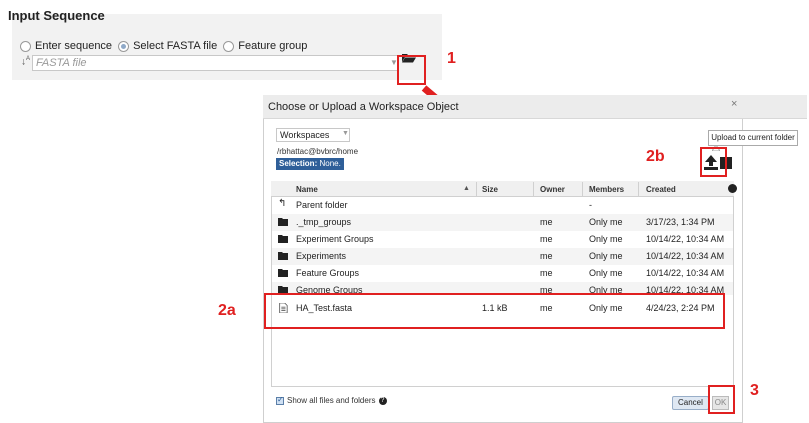  I want to click on radio-enter-sequence, so click(25, 46).